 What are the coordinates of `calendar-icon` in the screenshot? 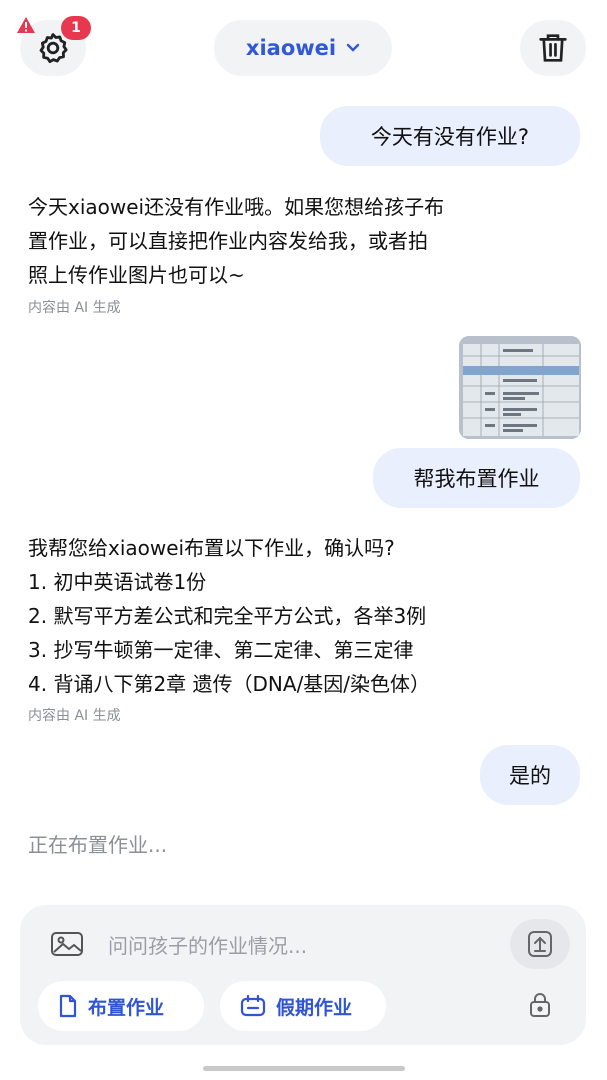 It's located at (253, 1006).